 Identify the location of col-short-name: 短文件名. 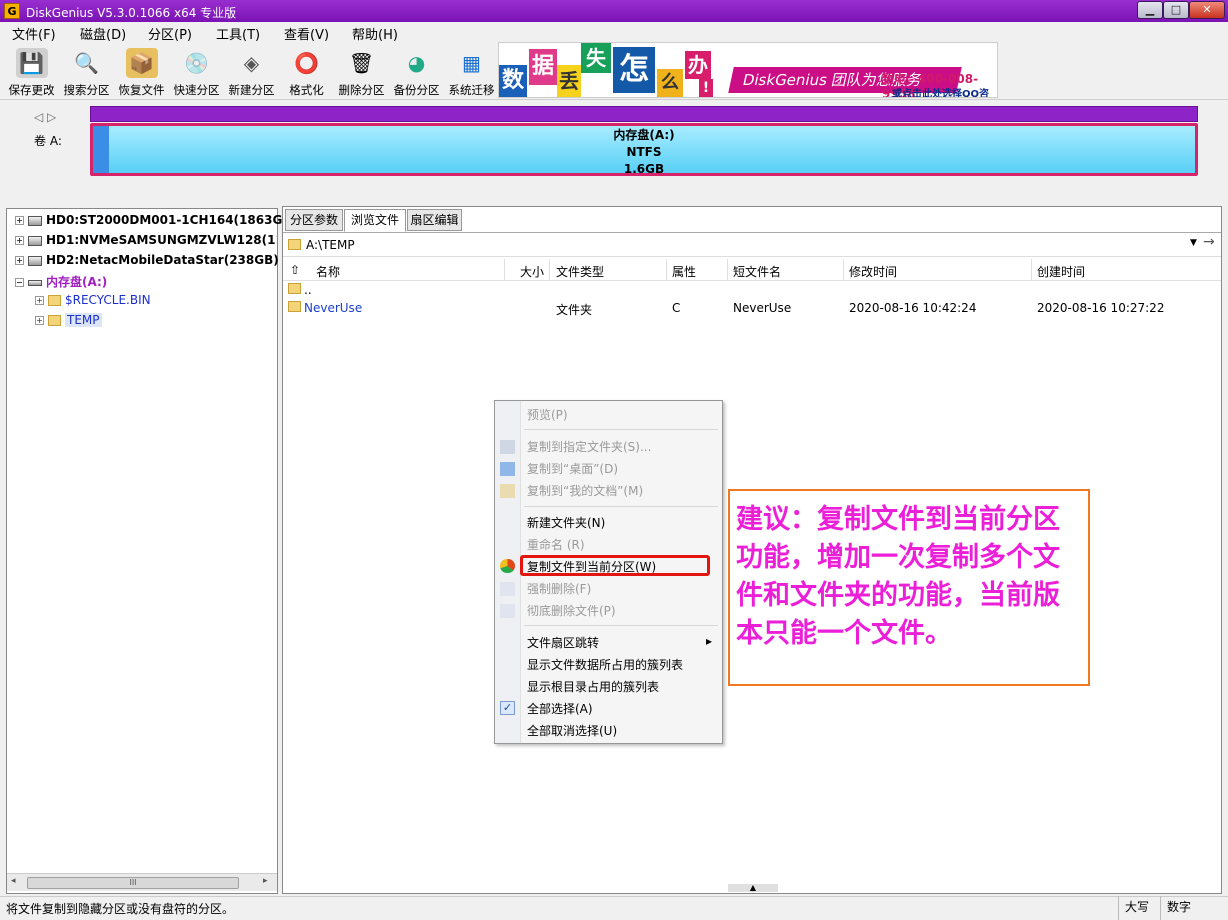
(757, 271).